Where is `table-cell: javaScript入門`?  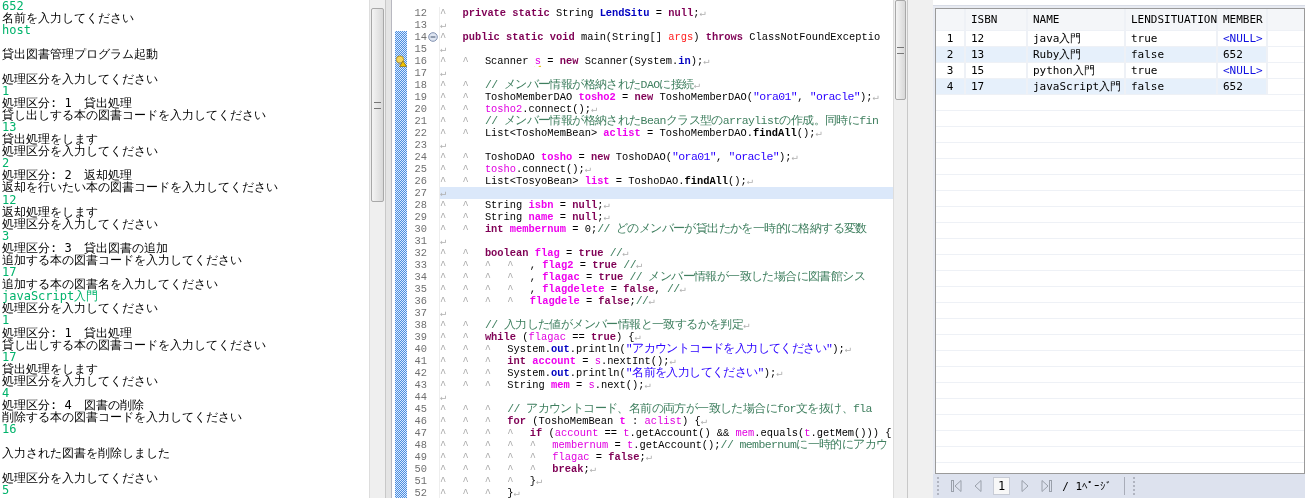 table-cell: javaScript入門 is located at coordinates (1077, 87).